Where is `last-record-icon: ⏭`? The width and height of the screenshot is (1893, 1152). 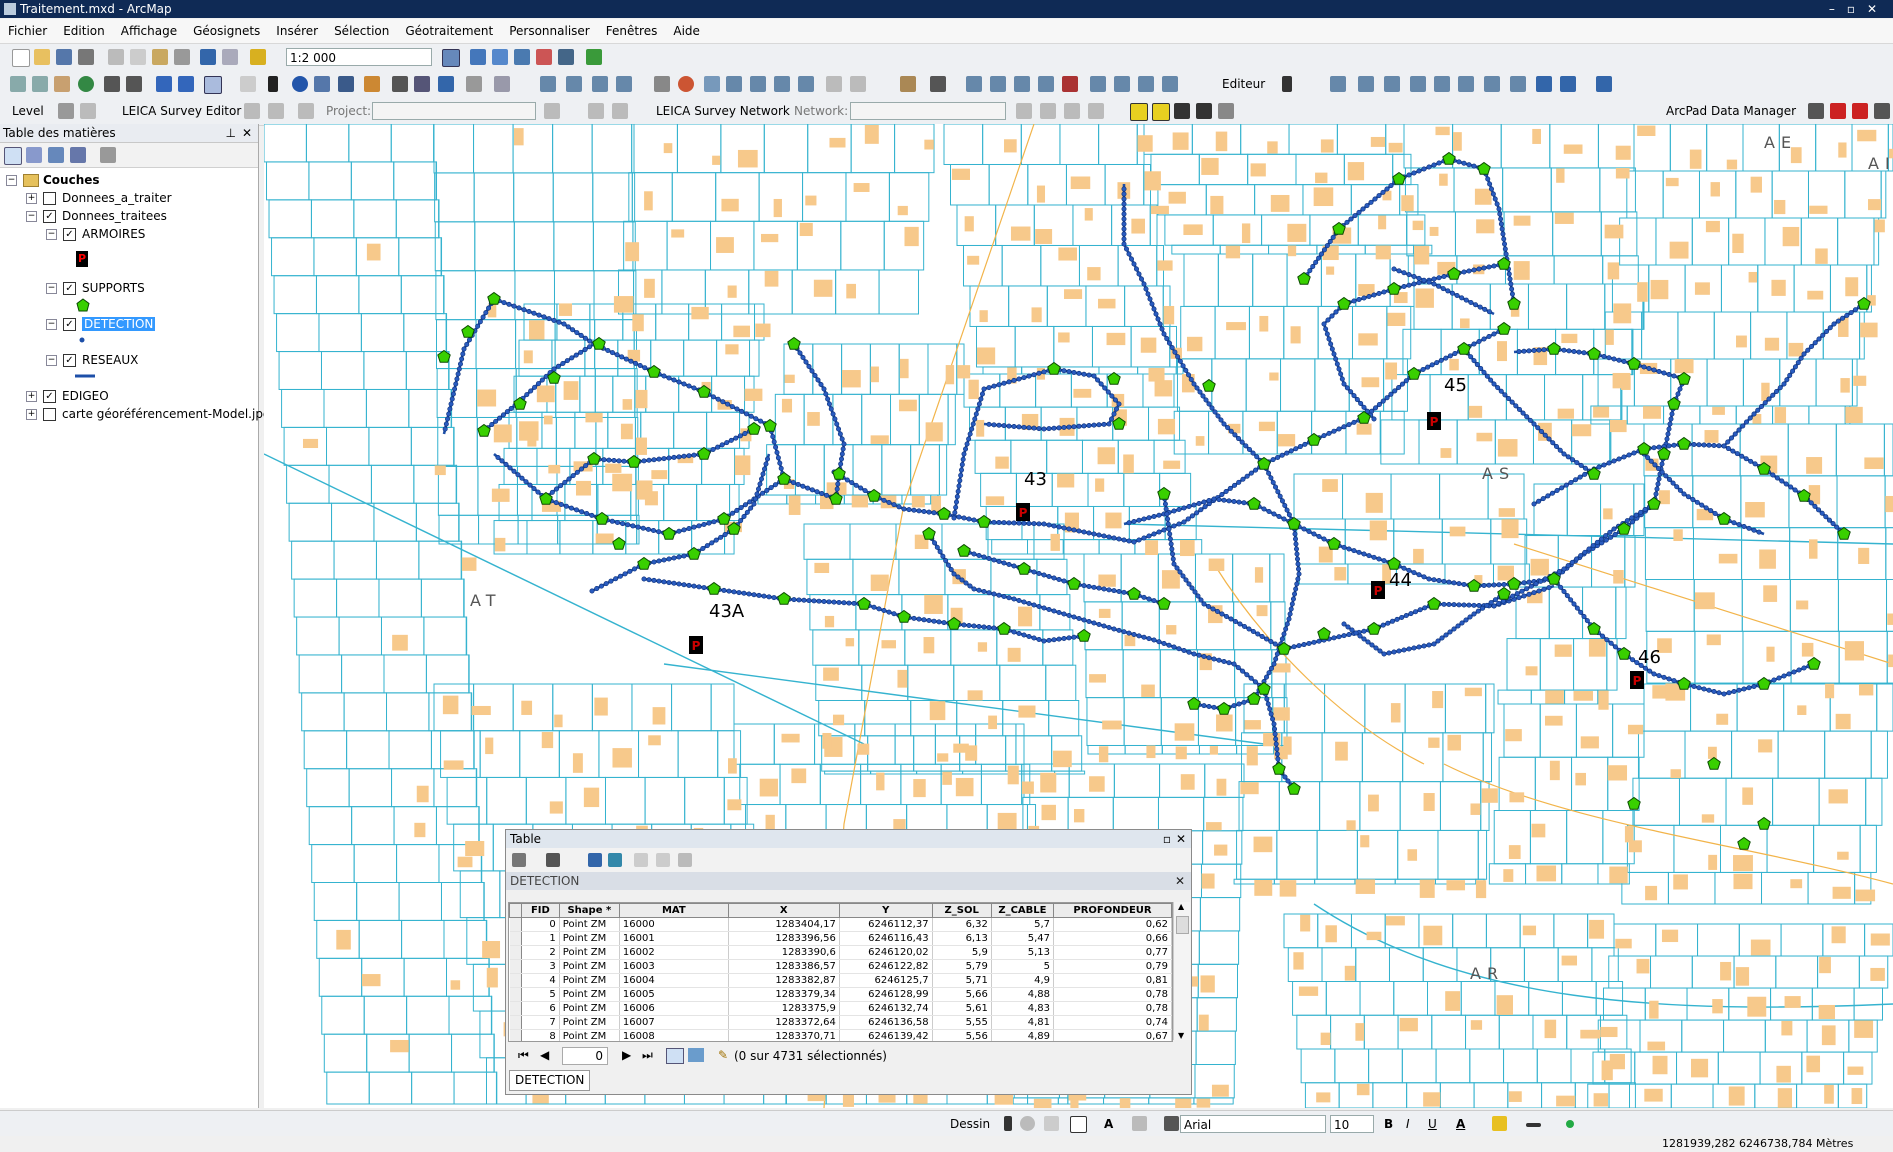 last-record-icon: ⏭ is located at coordinates (647, 1055).